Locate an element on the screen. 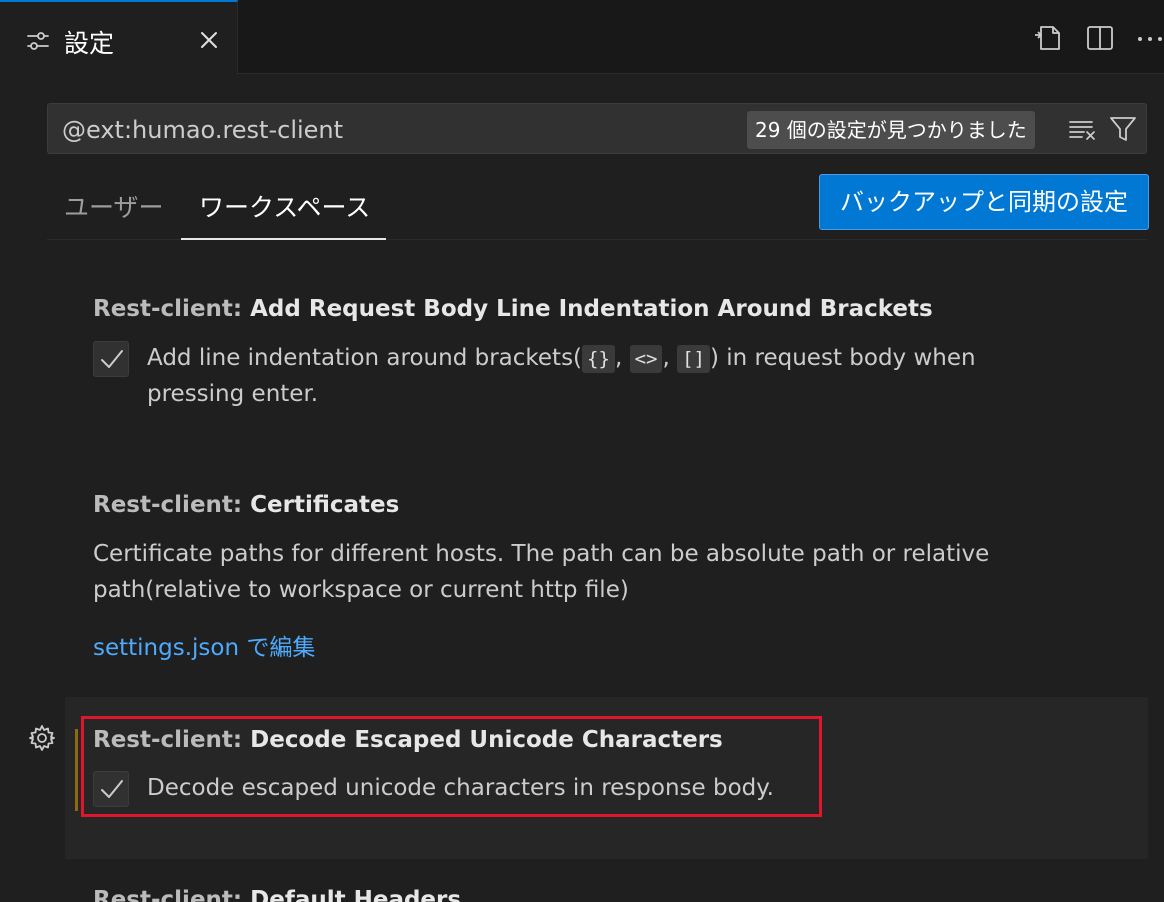  code-curly-brackets: {} is located at coordinates (598, 359).